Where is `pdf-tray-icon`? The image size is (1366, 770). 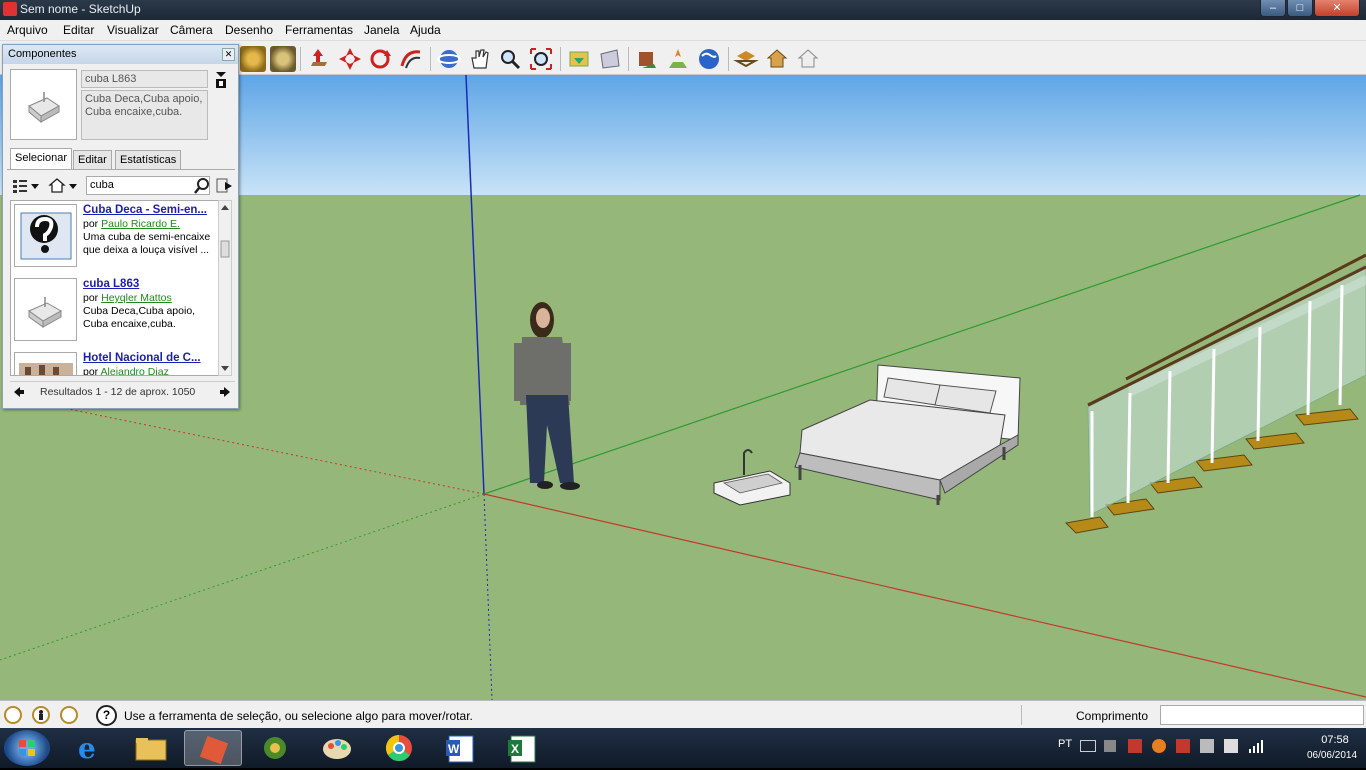 pdf-tray-icon is located at coordinates (1135, 746).